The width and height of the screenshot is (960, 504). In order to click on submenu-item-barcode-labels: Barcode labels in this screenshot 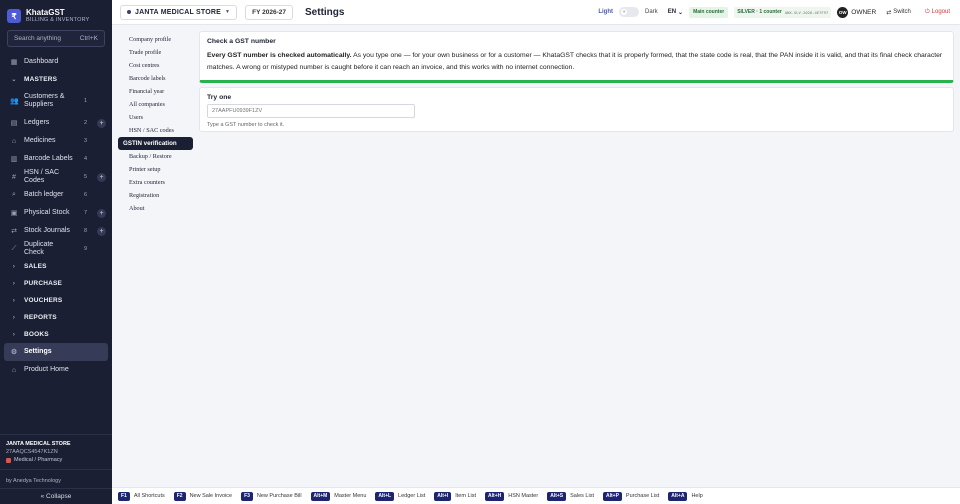, I will do `click(155, 78)`.